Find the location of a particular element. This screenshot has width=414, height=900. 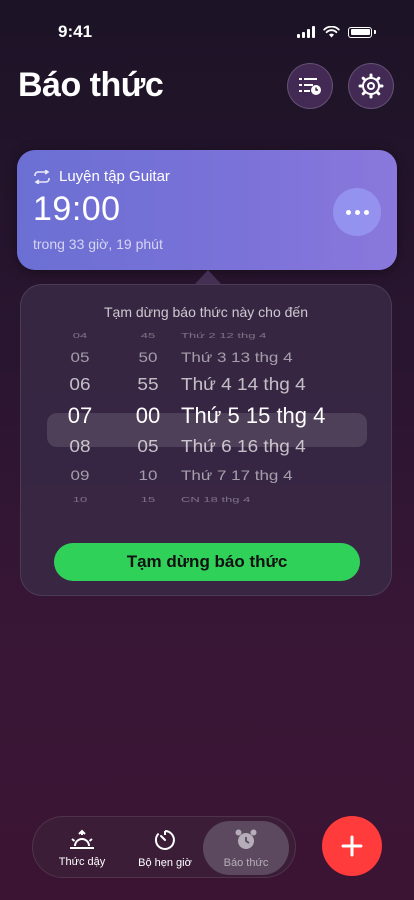

more-options-button is located at coordinates (357, 212).